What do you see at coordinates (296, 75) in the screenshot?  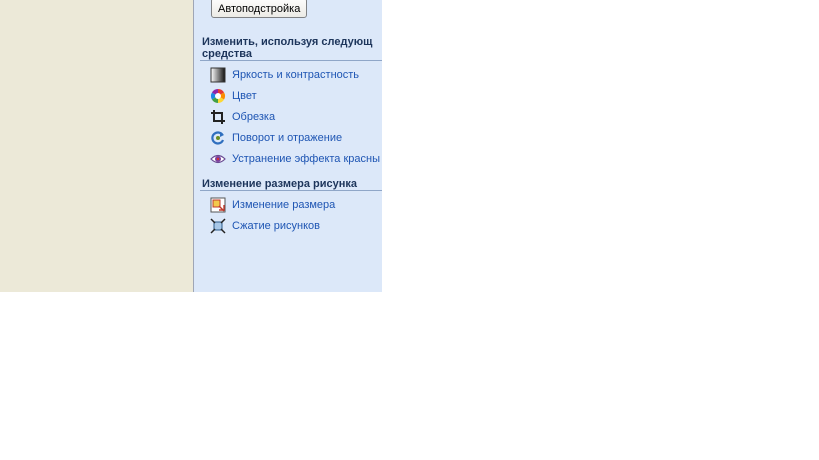 I see `link-brightness-contrast-label: Яркость и контрастность` at bounding box center [296, 75].